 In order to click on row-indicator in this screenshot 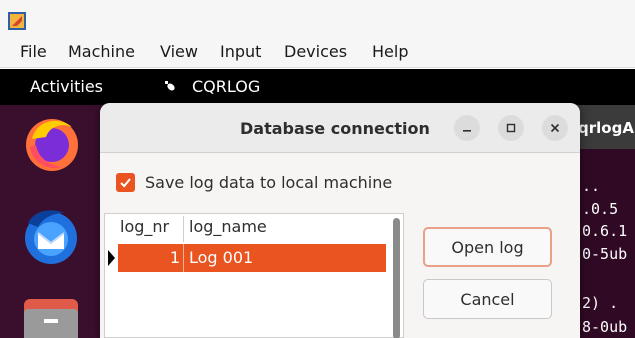, I will do `click(111, 258)`.